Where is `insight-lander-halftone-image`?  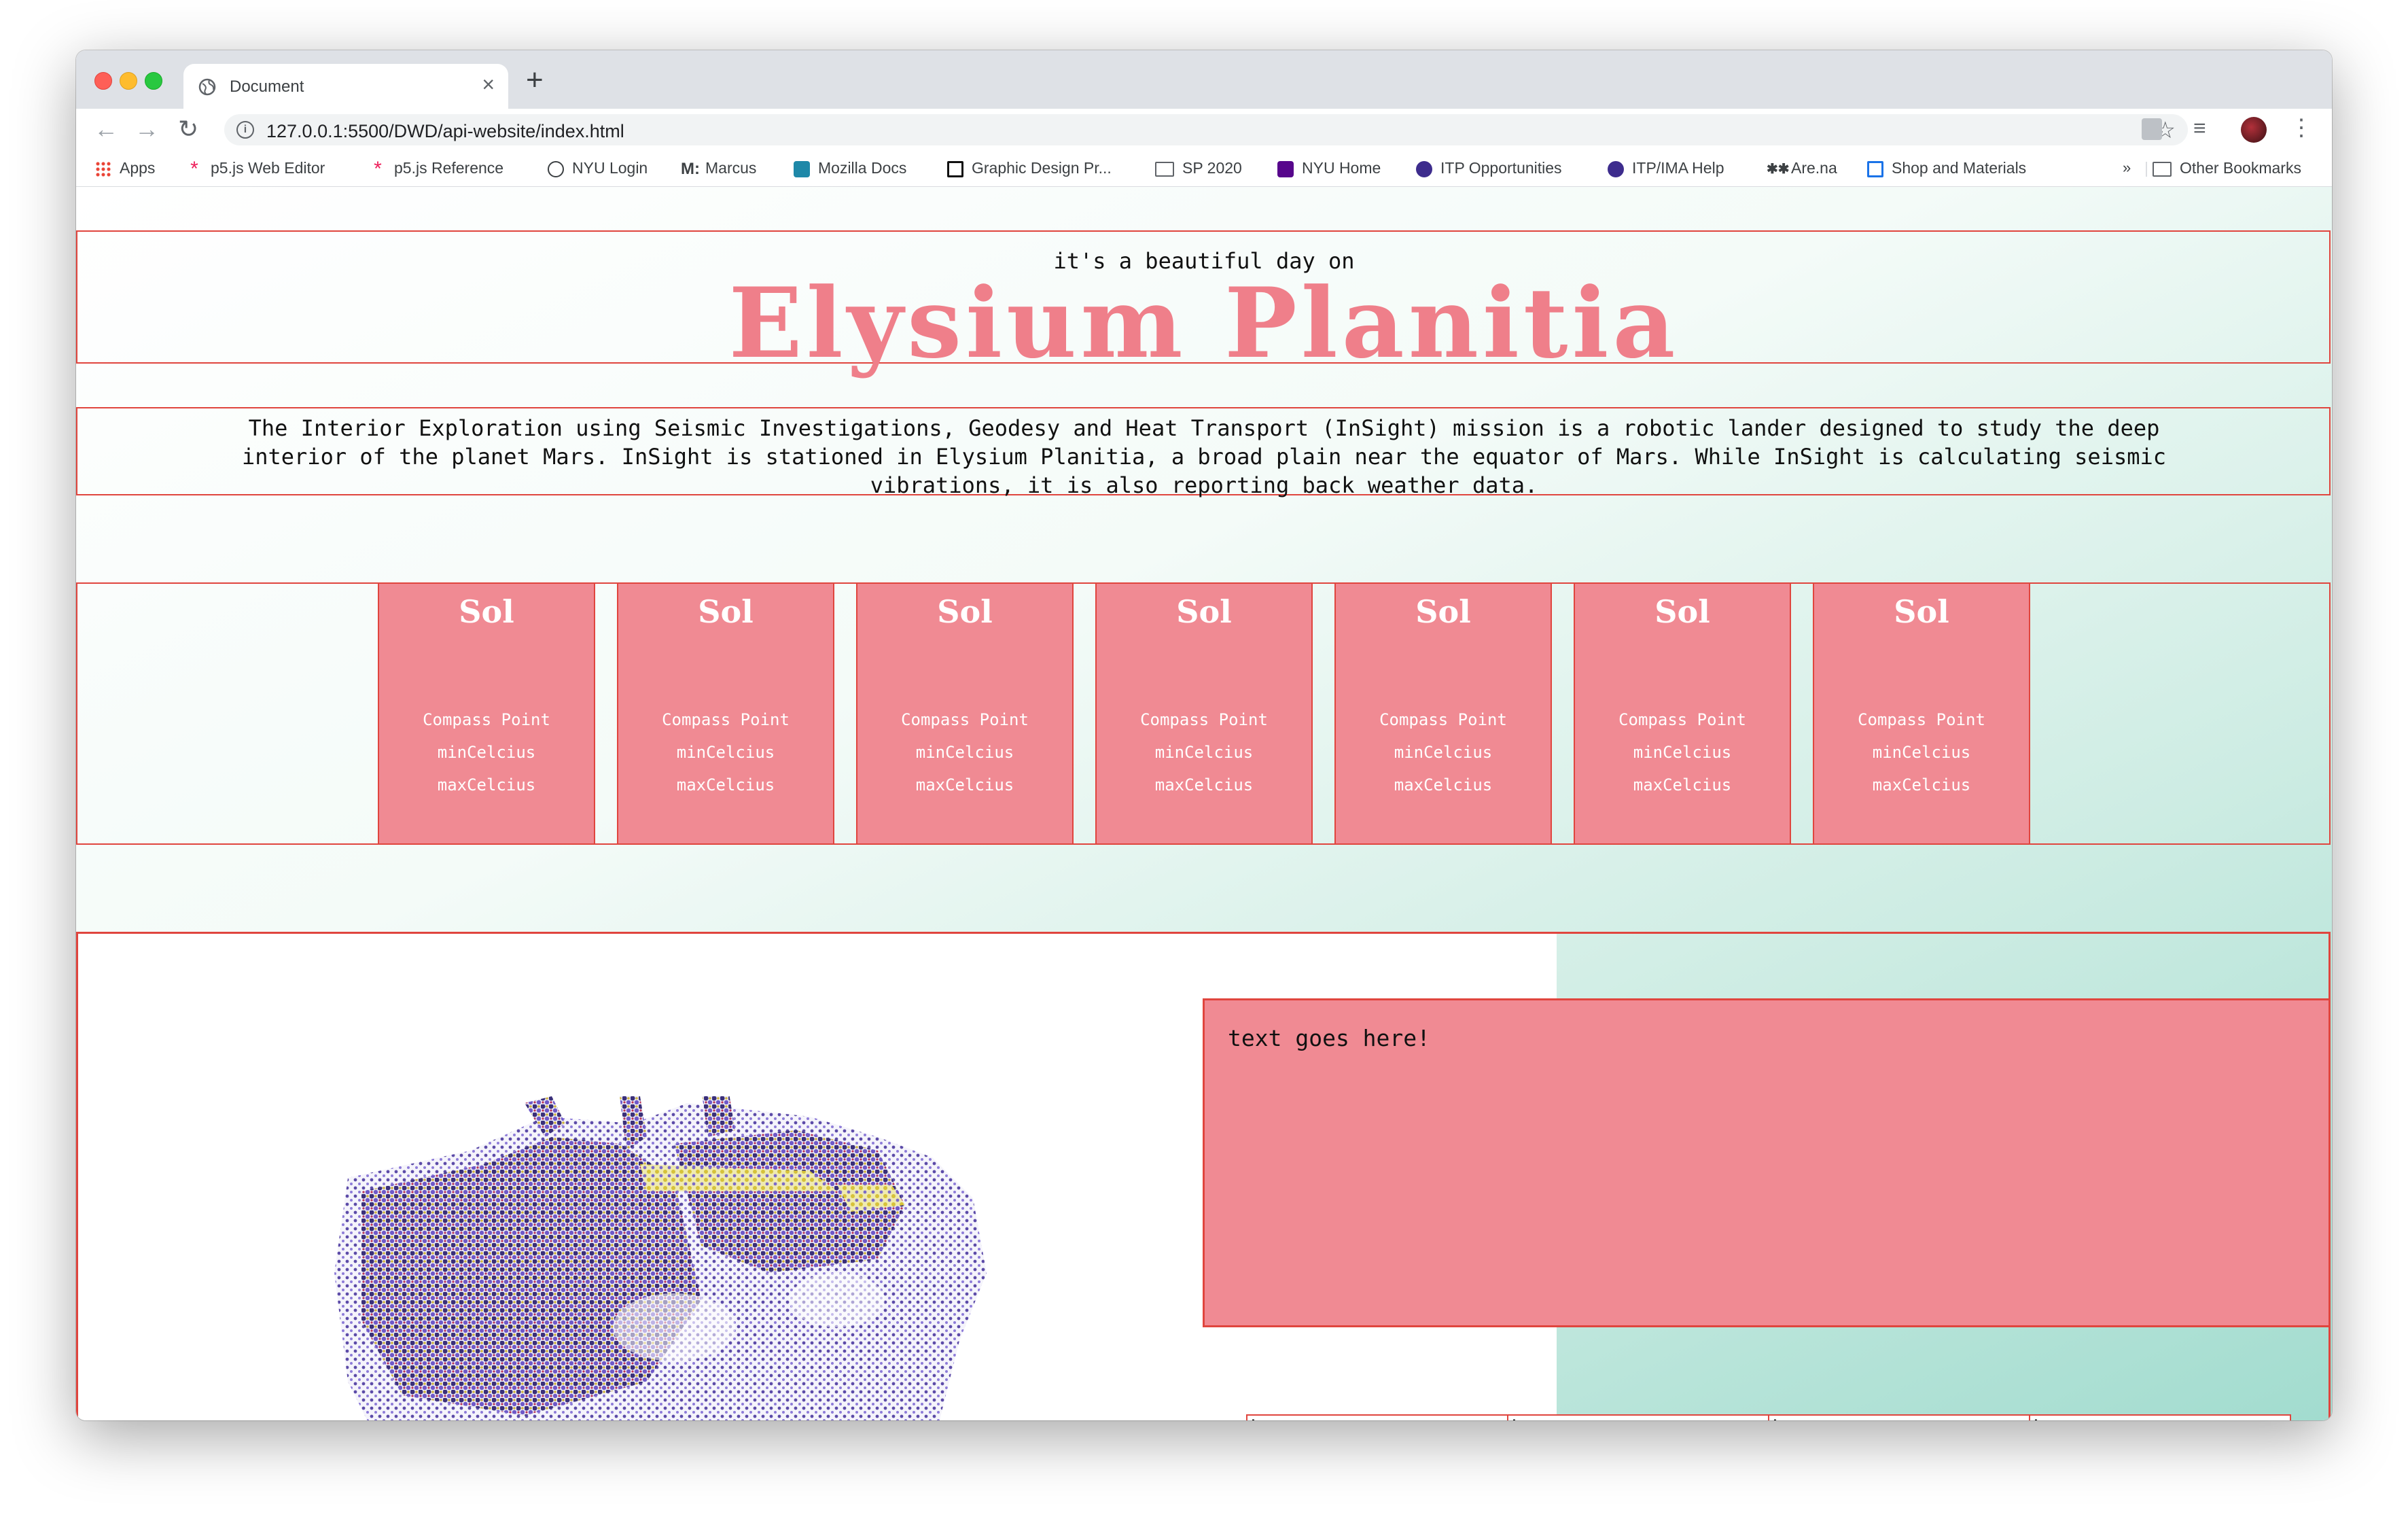
insight-lander-halftone-image is located at coordinates (660, 1258).